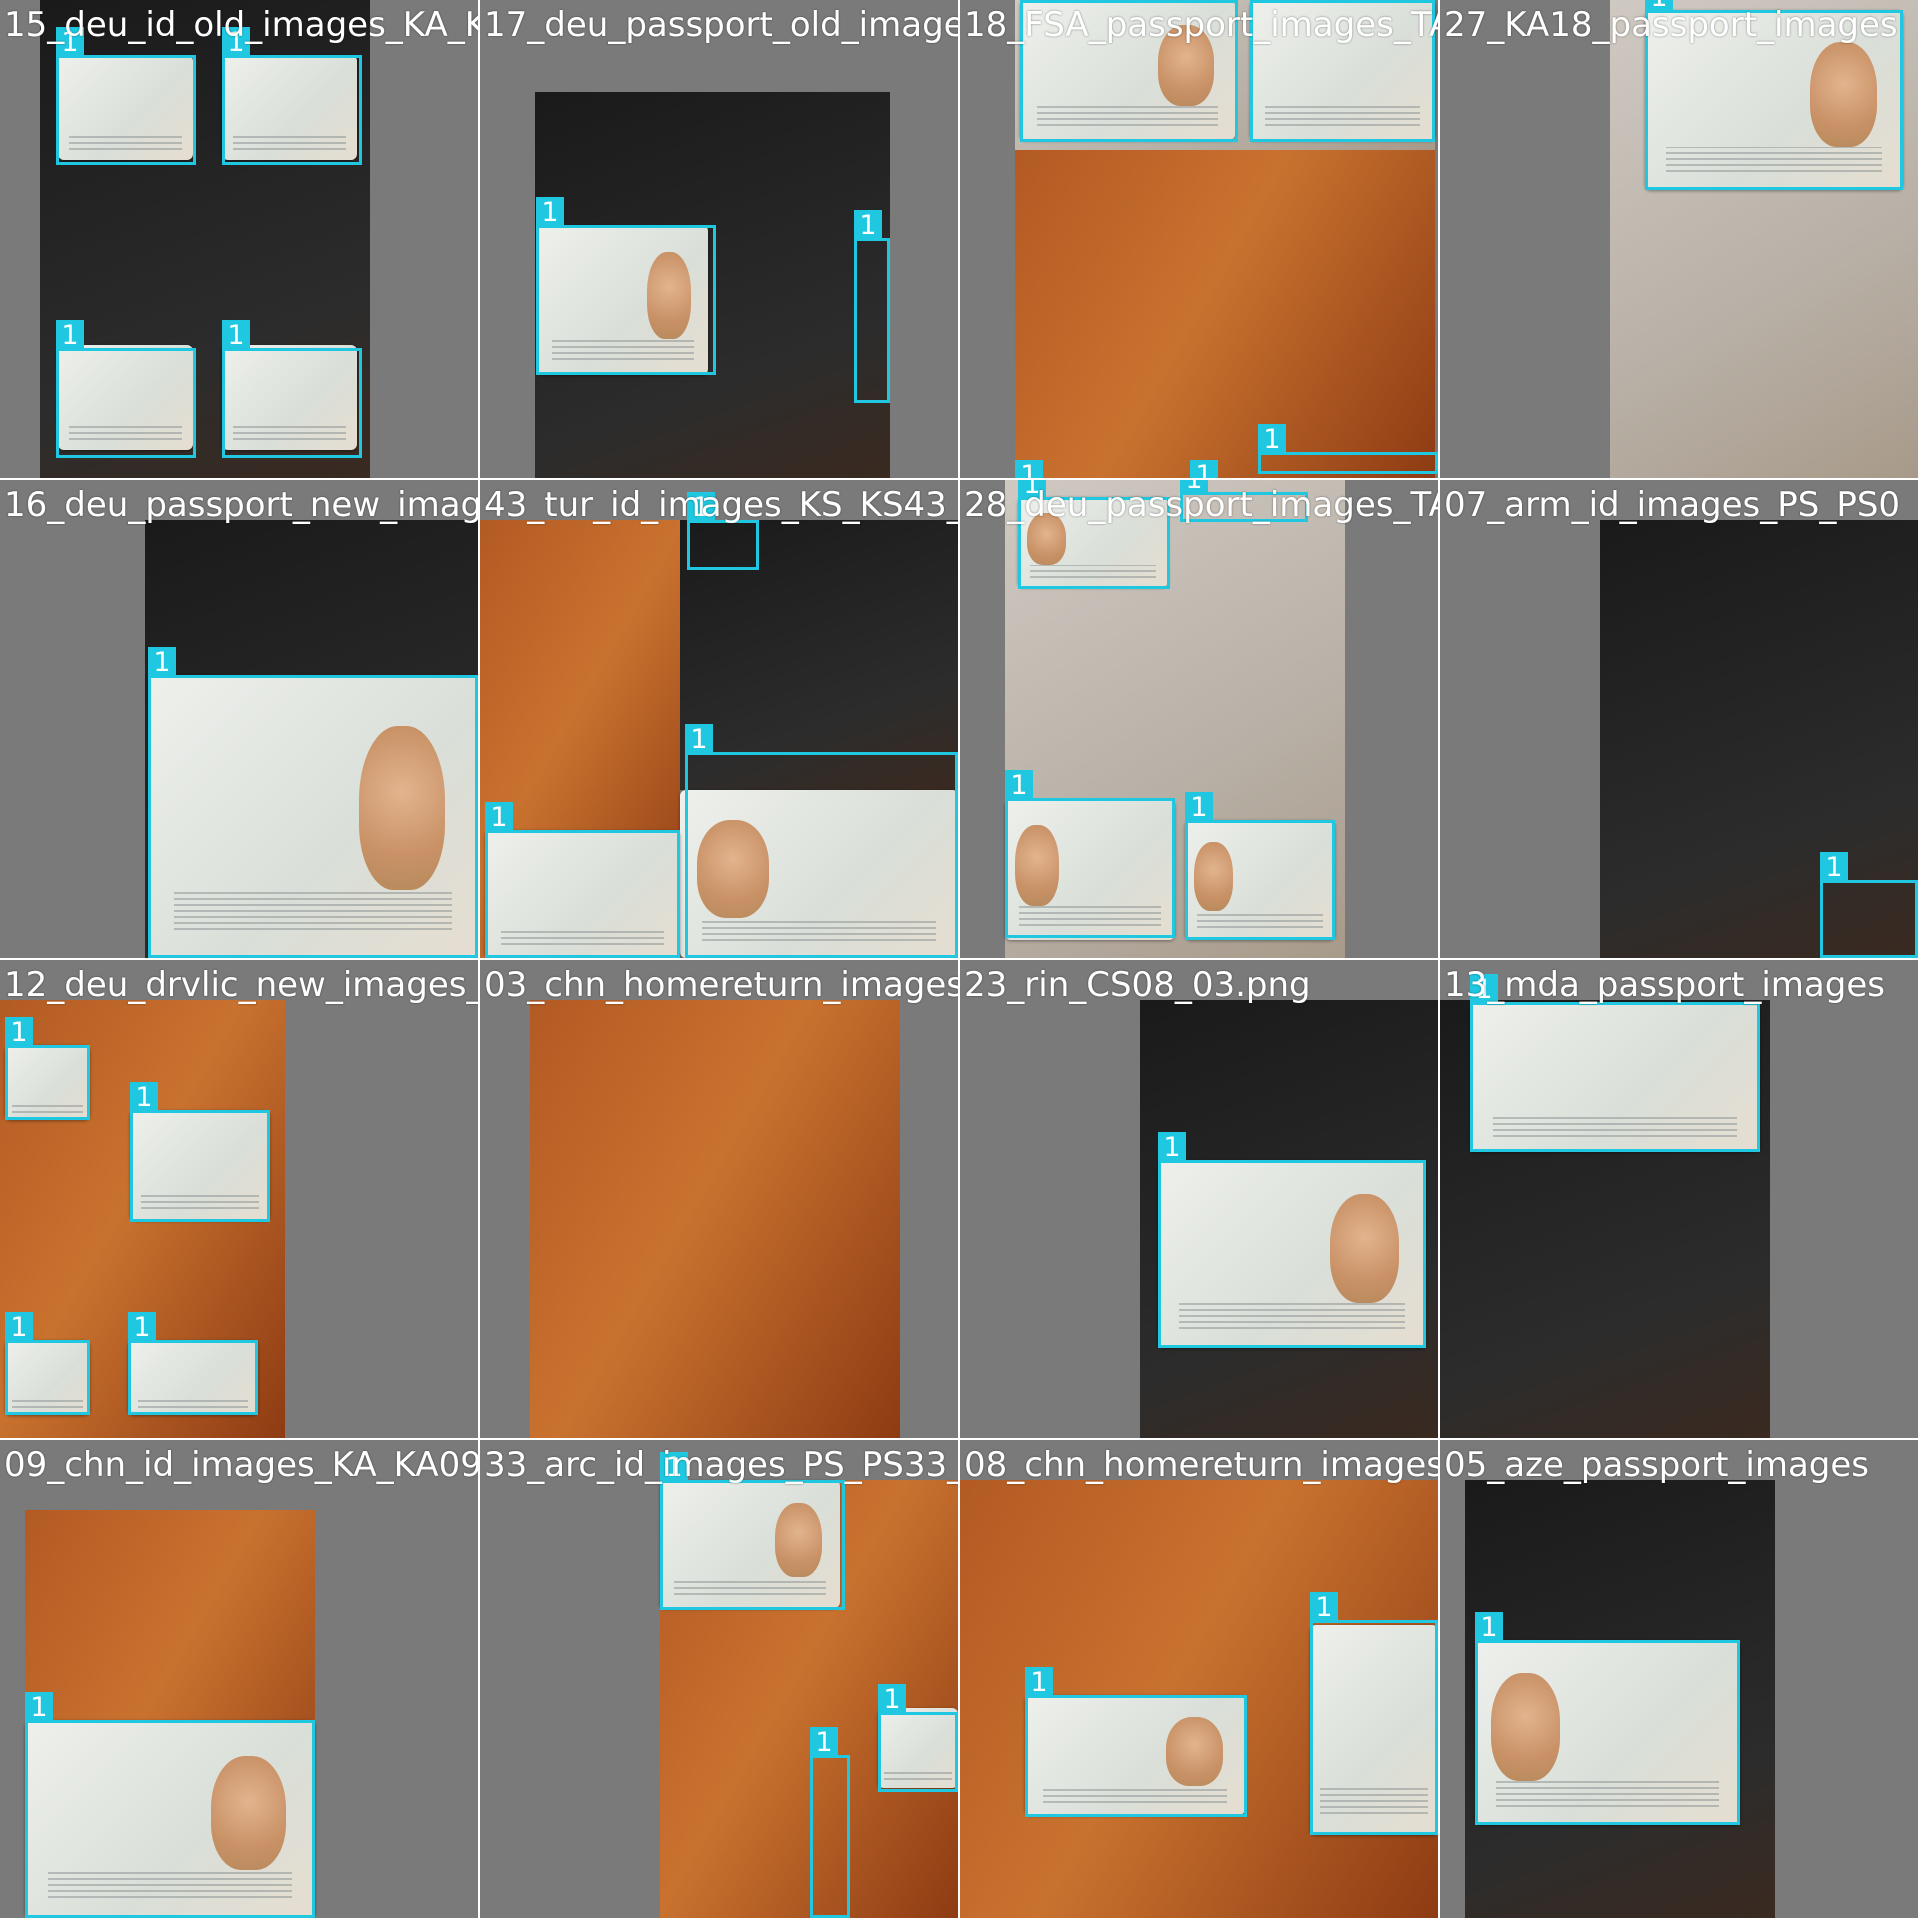 The image size is (1920, 1920). I want to click on tile-filename: 05_aze_passport_images, so click(1657, 1465).